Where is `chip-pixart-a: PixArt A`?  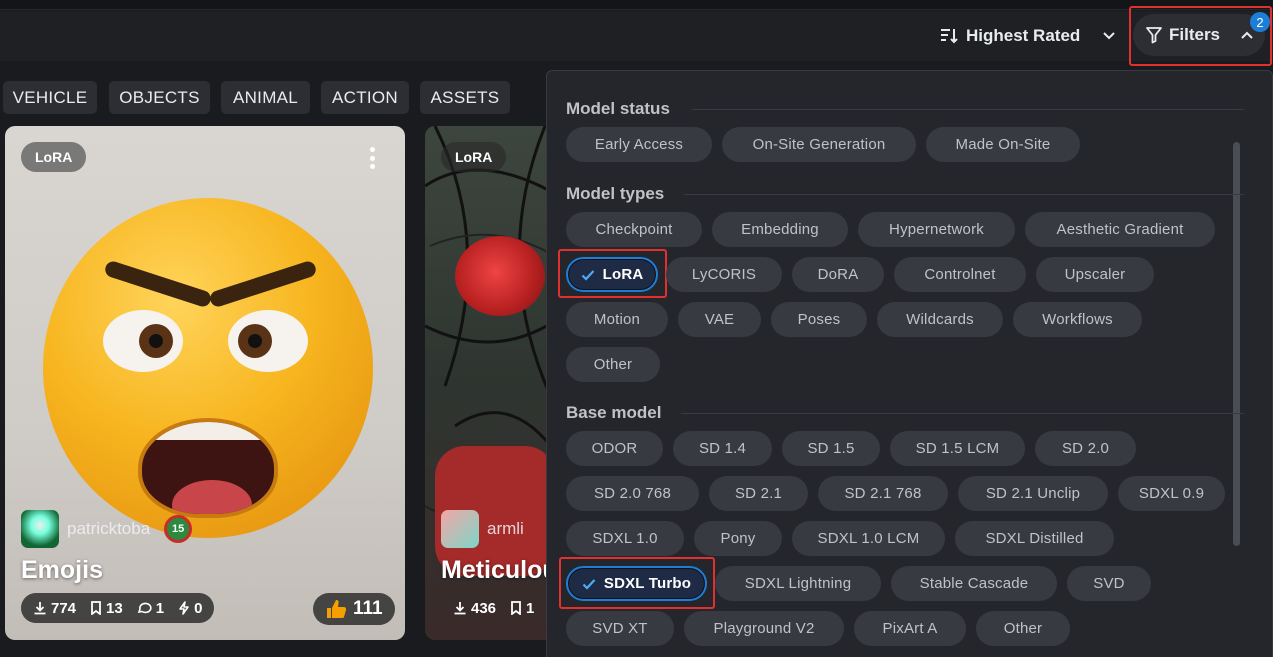 chip-pixart-a: PixArt A is located at coordinates (910, 628).